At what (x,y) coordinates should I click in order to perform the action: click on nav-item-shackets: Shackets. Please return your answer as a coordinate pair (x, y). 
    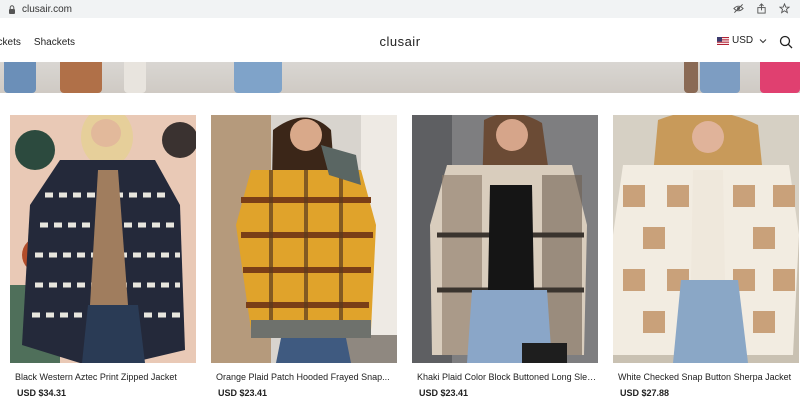
    Looking at the image, I should click on (54, 42).